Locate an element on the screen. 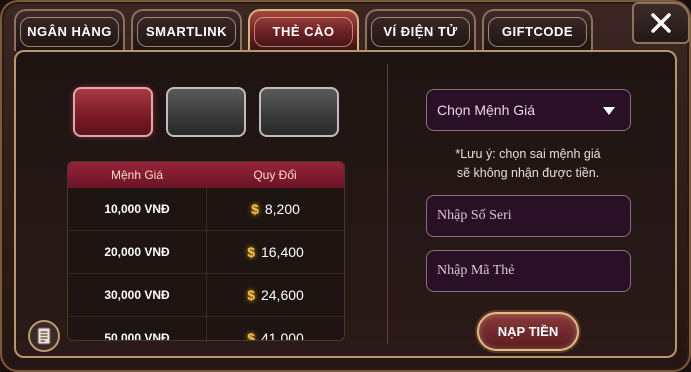  row-denomination: 50,000 VNĐ is located at coordinates (137, 328).